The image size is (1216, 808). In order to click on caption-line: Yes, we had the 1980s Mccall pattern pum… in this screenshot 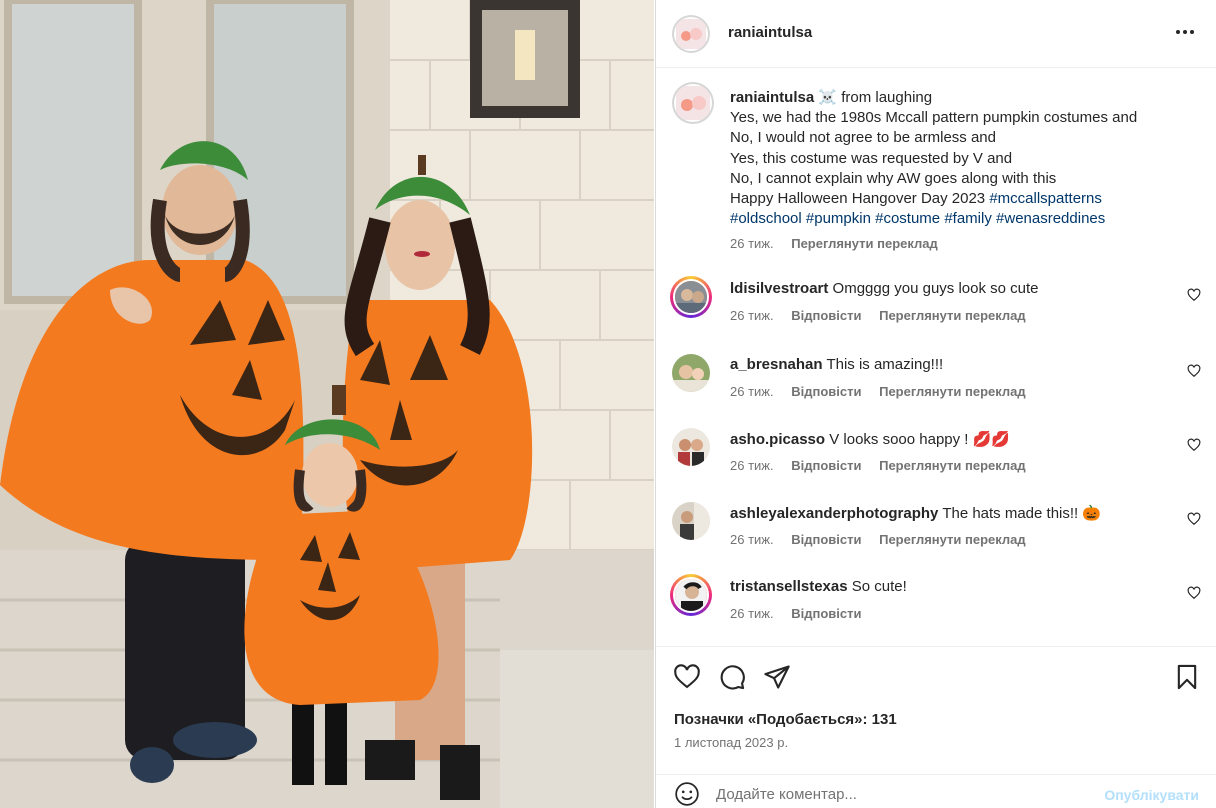, I will do `click(934, 118)`.